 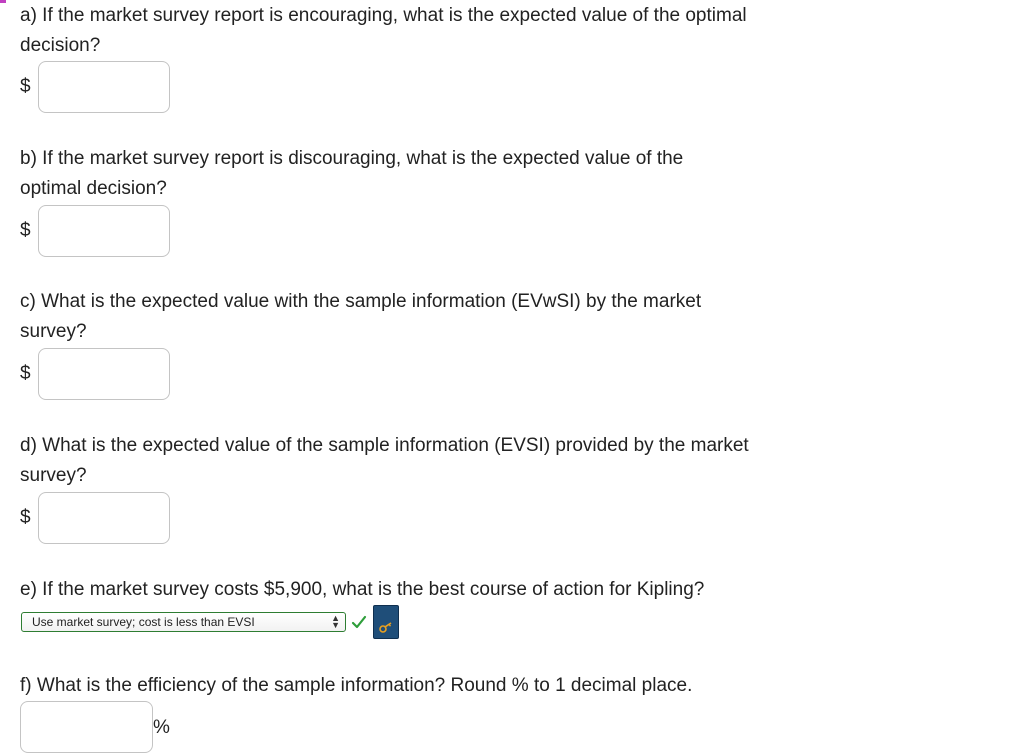 What do you see at coordinates (104, 87) in the screenshot?
I see `answer-a-input` at bounding box center [104, 87].